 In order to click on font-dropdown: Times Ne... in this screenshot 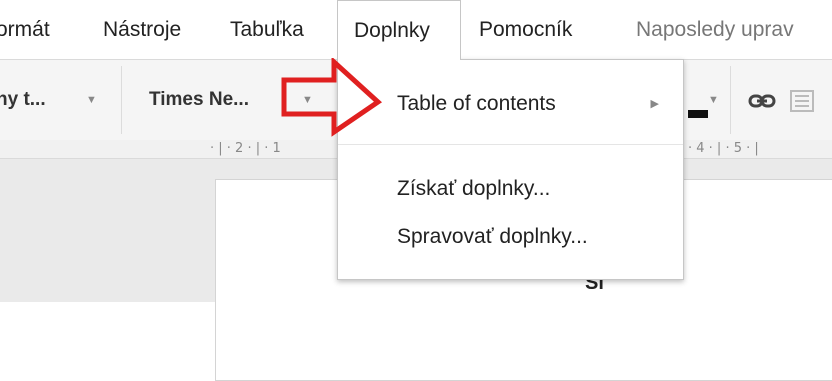, I will do `click(199, 100)`.